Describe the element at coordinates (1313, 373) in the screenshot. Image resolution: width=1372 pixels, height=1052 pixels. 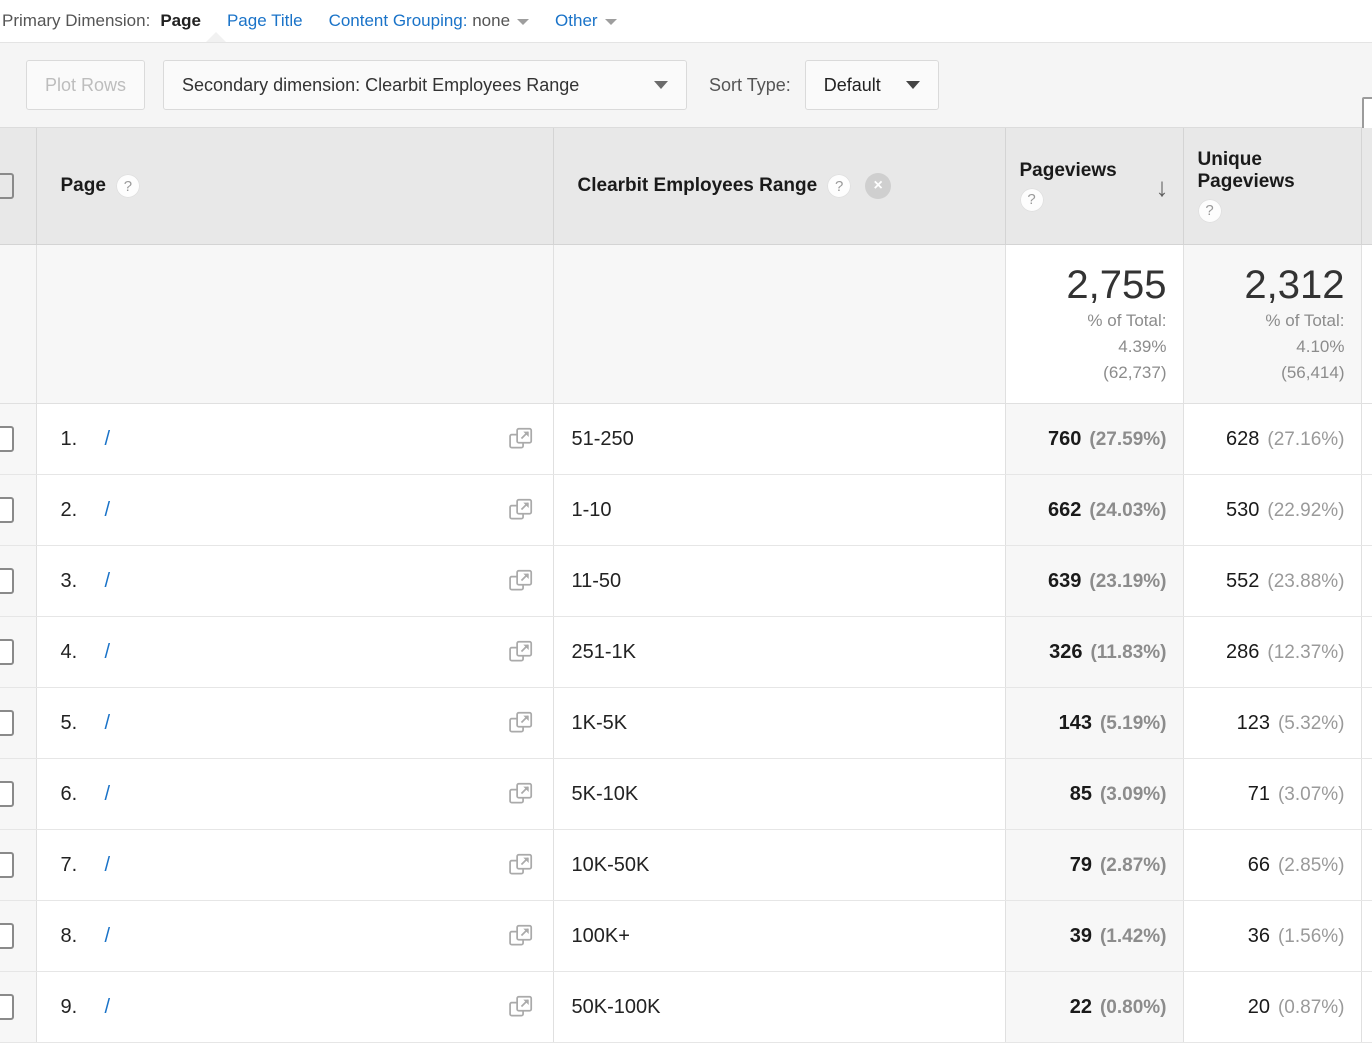
I see `totals-unique-pageviews-basis: (56,414)` at that location.